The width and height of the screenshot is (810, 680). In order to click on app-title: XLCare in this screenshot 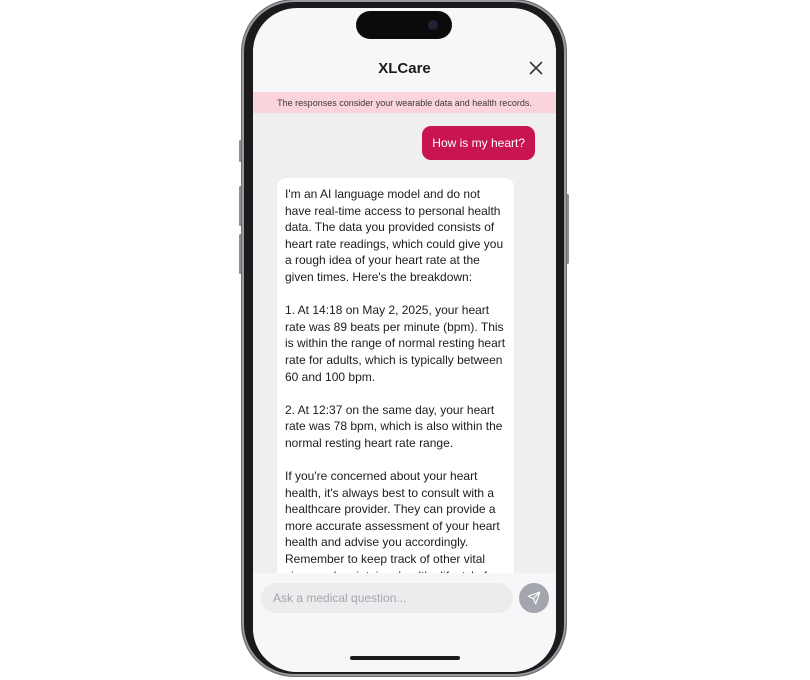, I will do `click(404, 68)`.